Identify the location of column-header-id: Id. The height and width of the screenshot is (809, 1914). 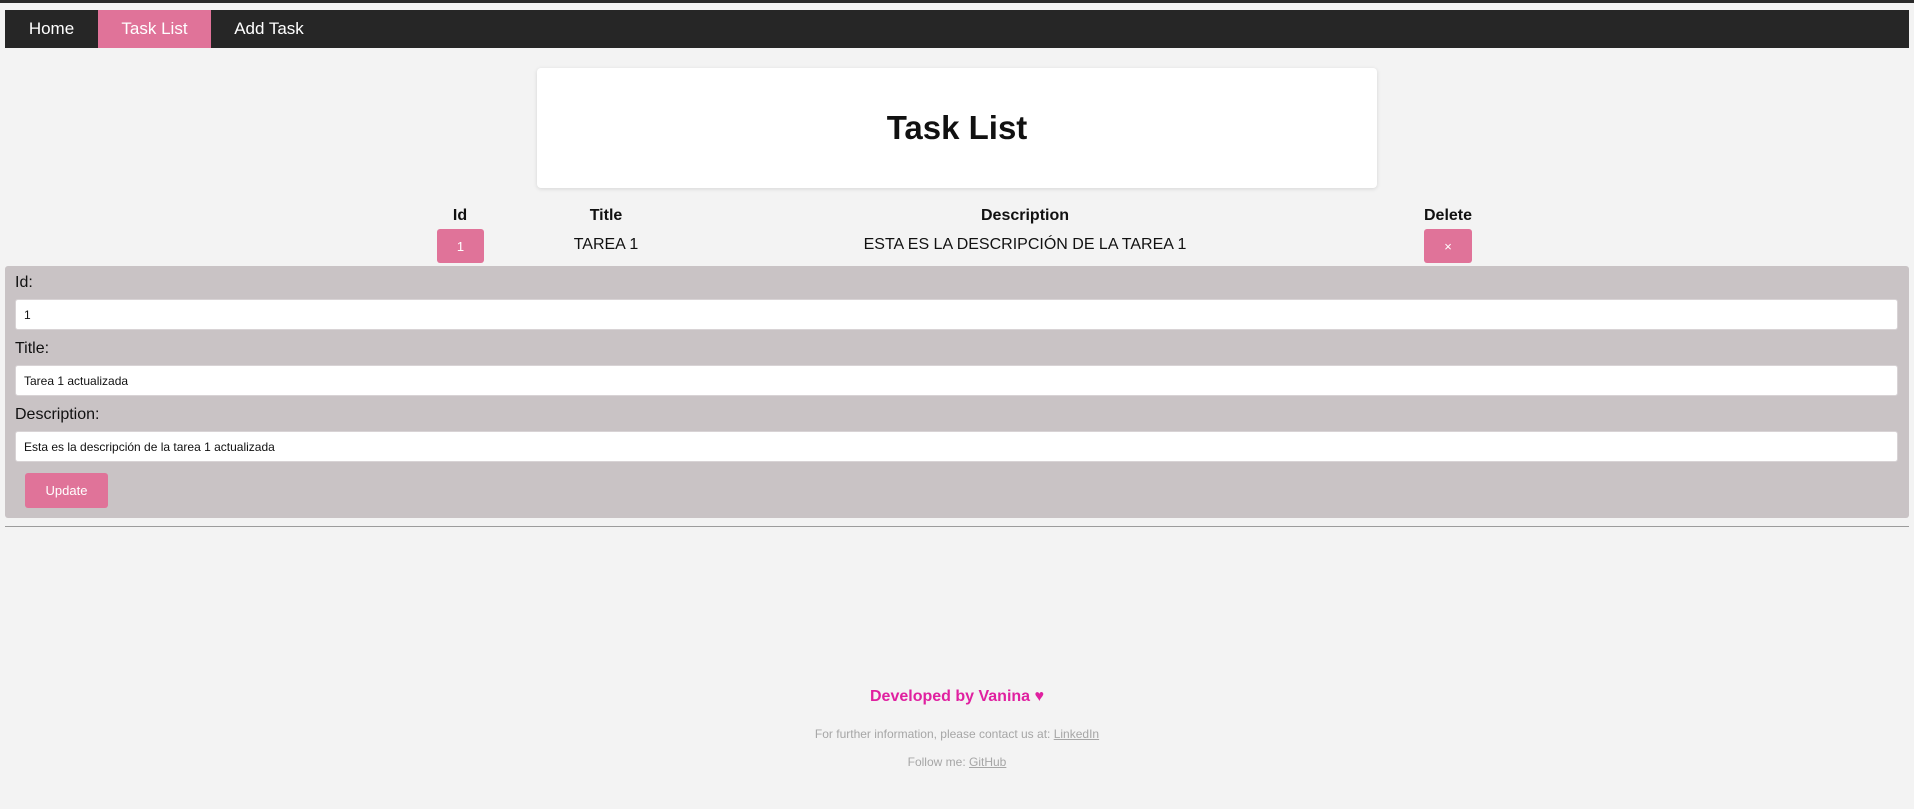
(460, 215).